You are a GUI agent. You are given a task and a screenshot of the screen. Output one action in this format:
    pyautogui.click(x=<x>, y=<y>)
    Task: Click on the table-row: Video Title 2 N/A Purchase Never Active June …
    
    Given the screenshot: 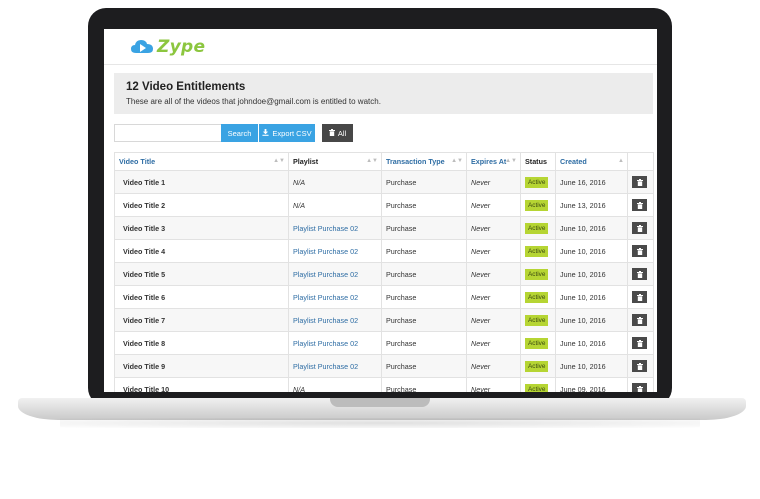 What is the action you would take?
    pyautogui.click(x=384, y=205)
    